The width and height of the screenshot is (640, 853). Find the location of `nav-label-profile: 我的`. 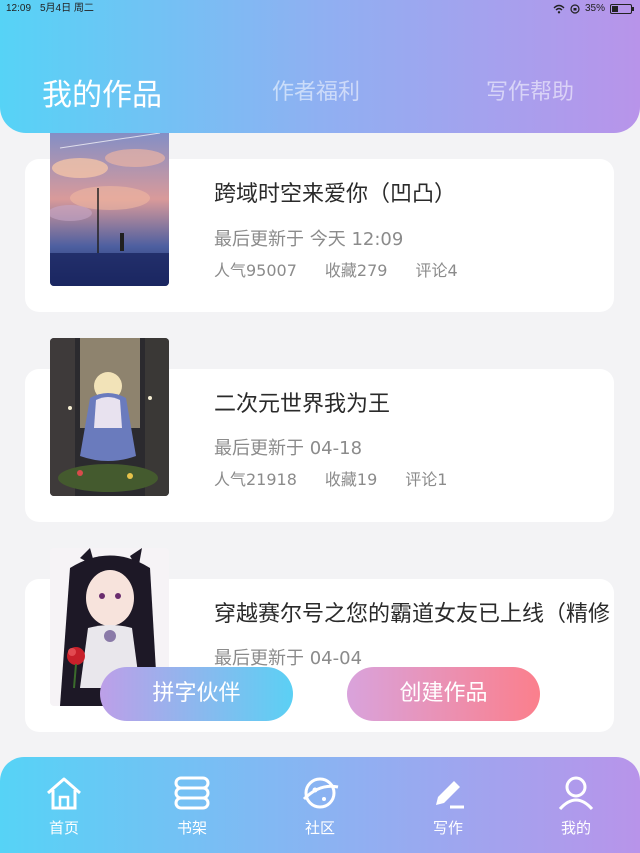

nav-label-profile: 我的 is located at coordinates (575, 828).